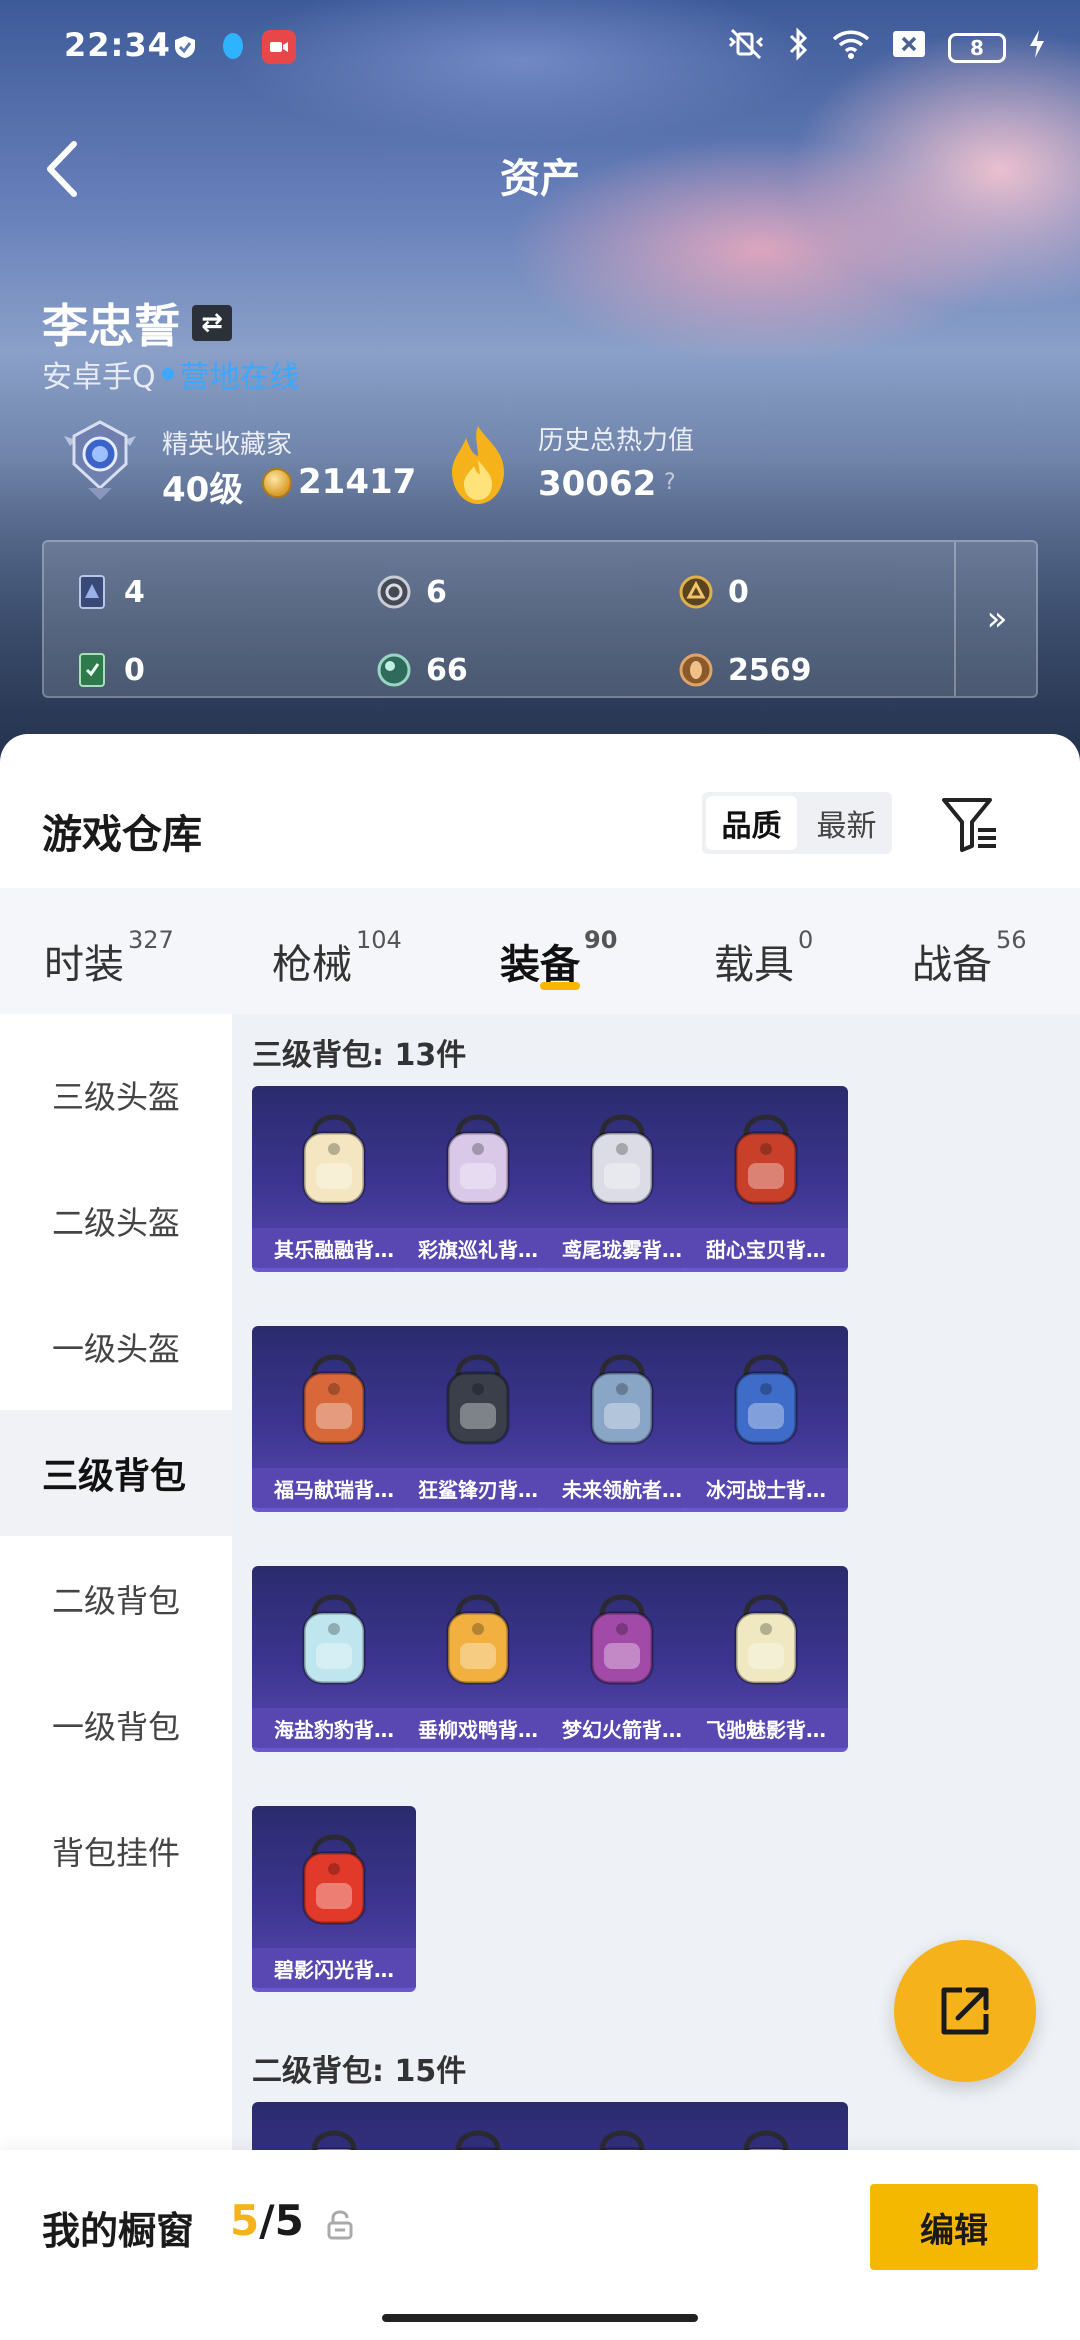  I want to click on nav-item: 背包挂件, so click(116, 1851).